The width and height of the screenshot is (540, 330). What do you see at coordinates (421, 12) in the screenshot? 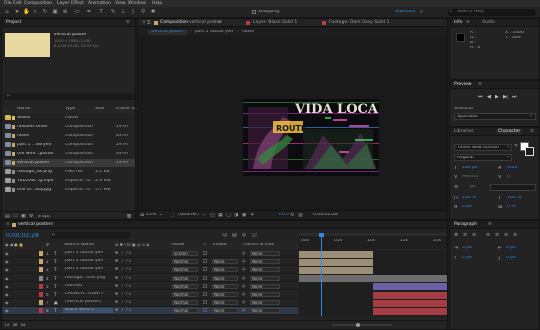
I see `workspace-menu-icon: »` at bounding box center [421, 12].